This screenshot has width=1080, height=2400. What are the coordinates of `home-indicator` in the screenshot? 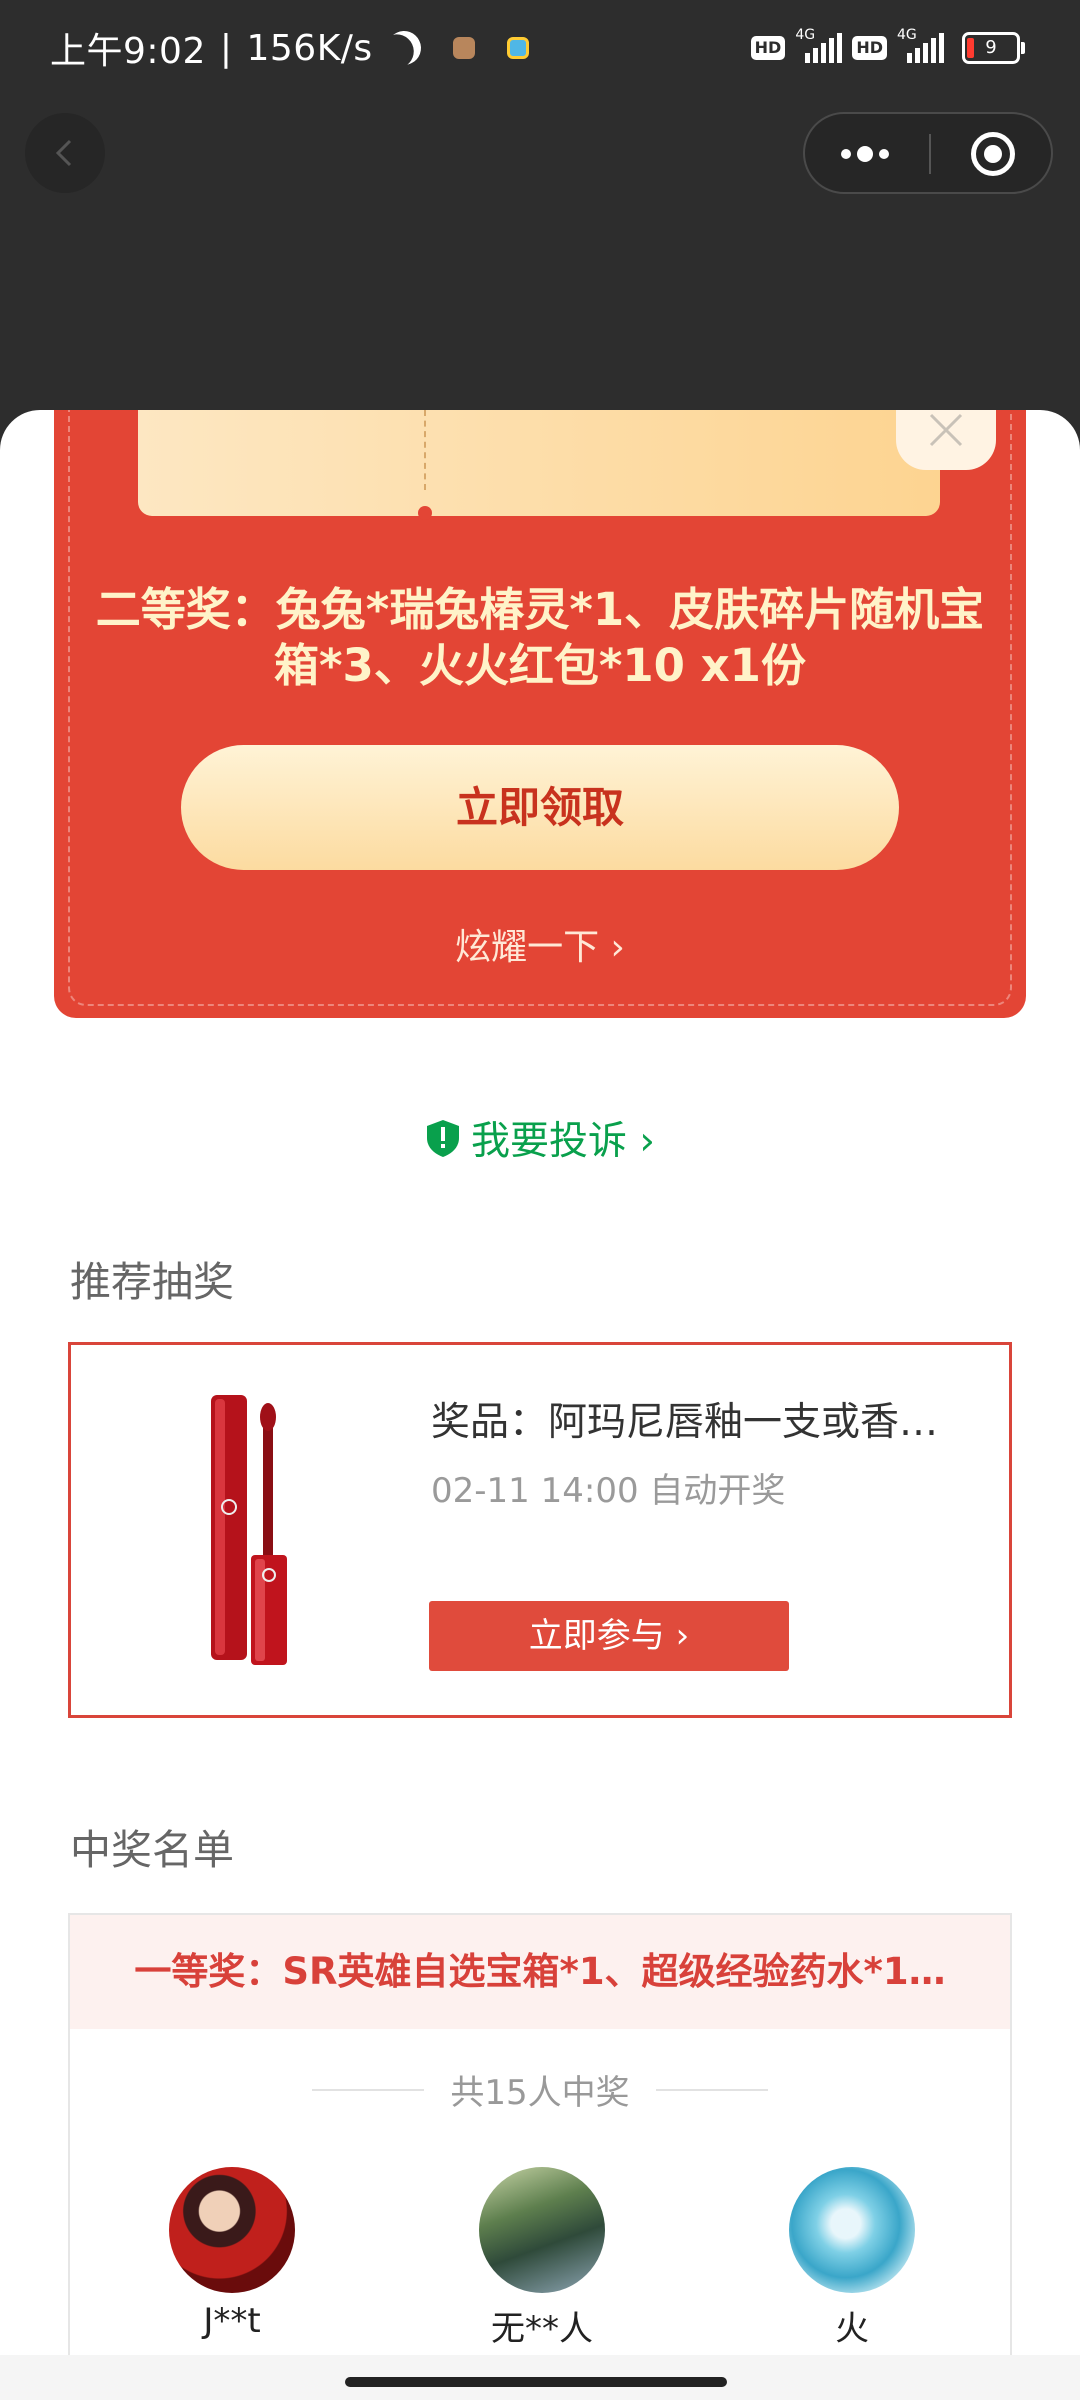 It's located at (536, 2382).